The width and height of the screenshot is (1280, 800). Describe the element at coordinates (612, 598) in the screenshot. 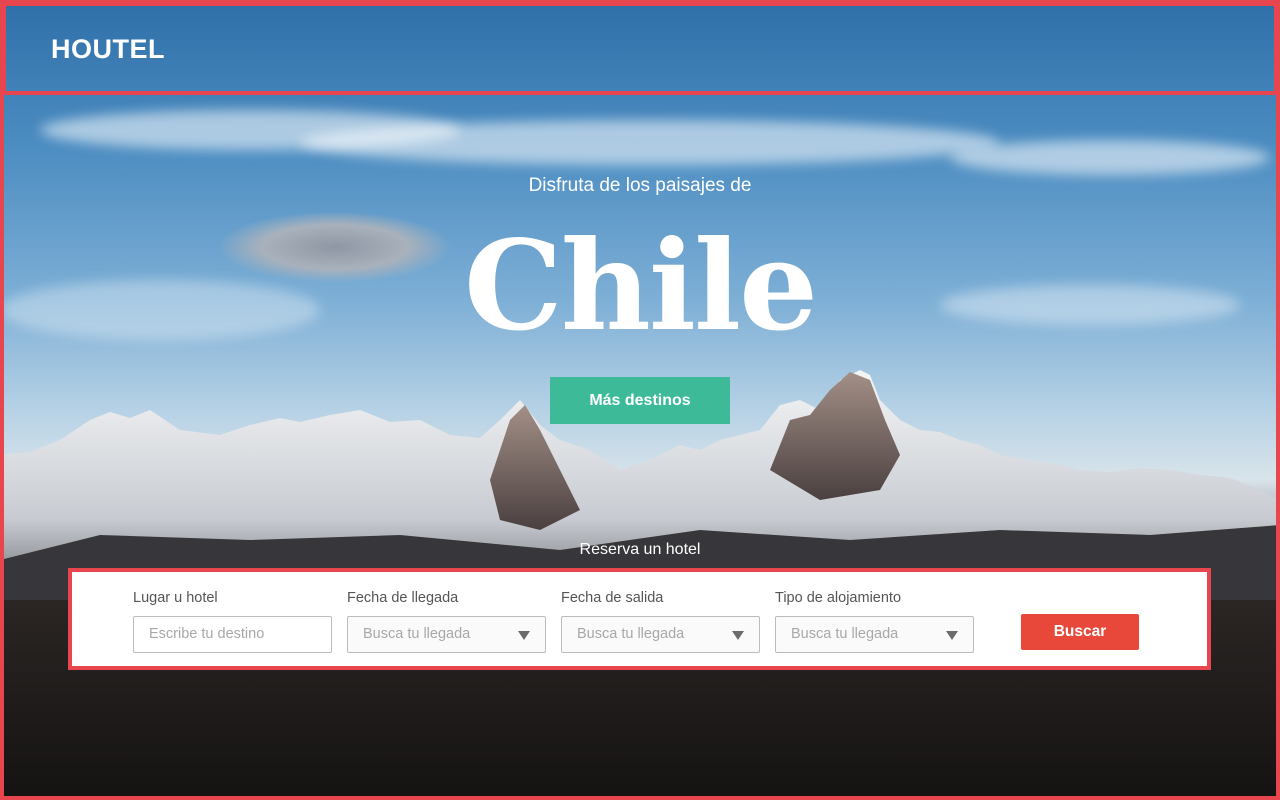

I see `departure-date-label: Fecha de salida` at that location.